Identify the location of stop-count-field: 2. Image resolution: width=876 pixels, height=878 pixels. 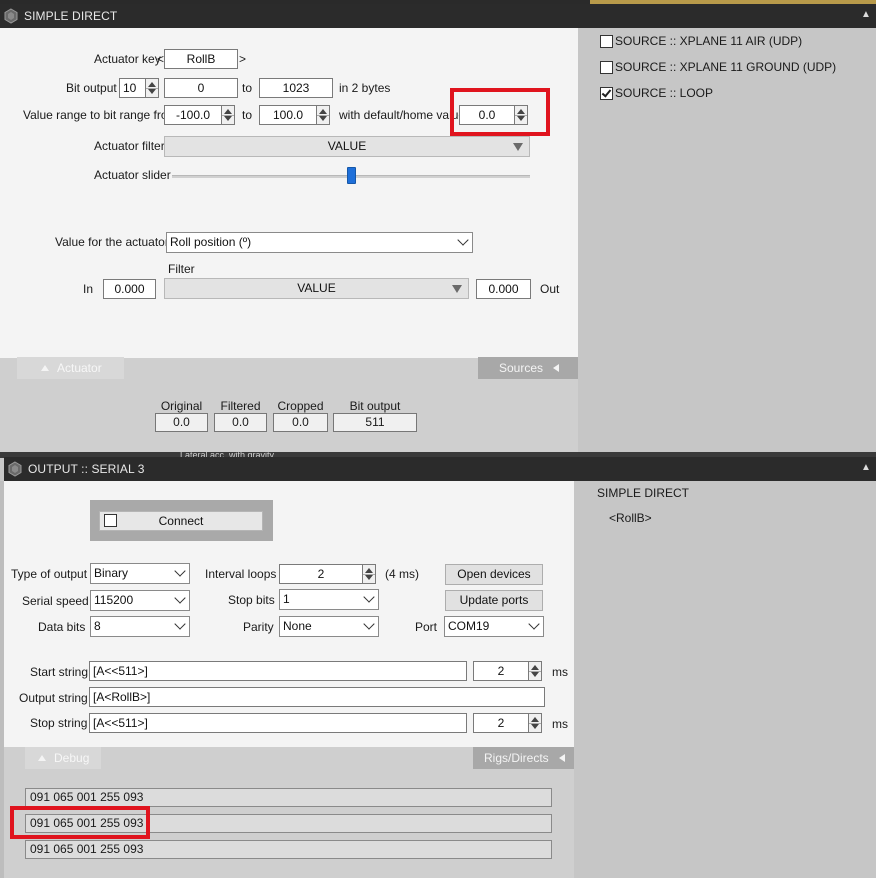
(501, 723).